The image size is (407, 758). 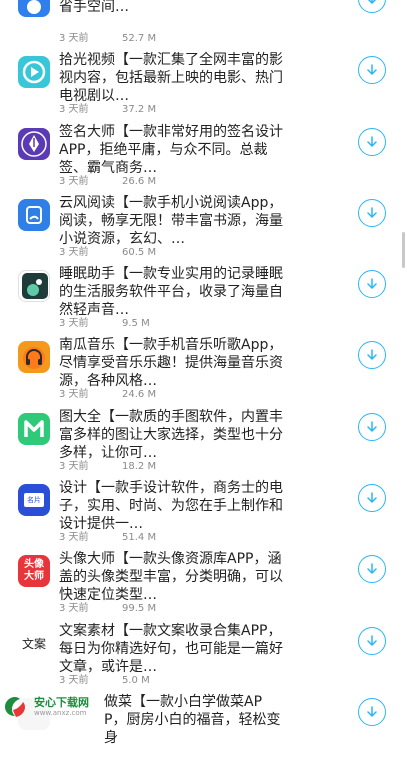 I want to click on item-meta: 3 天前 60.5 M, so click(x=107, y=253).